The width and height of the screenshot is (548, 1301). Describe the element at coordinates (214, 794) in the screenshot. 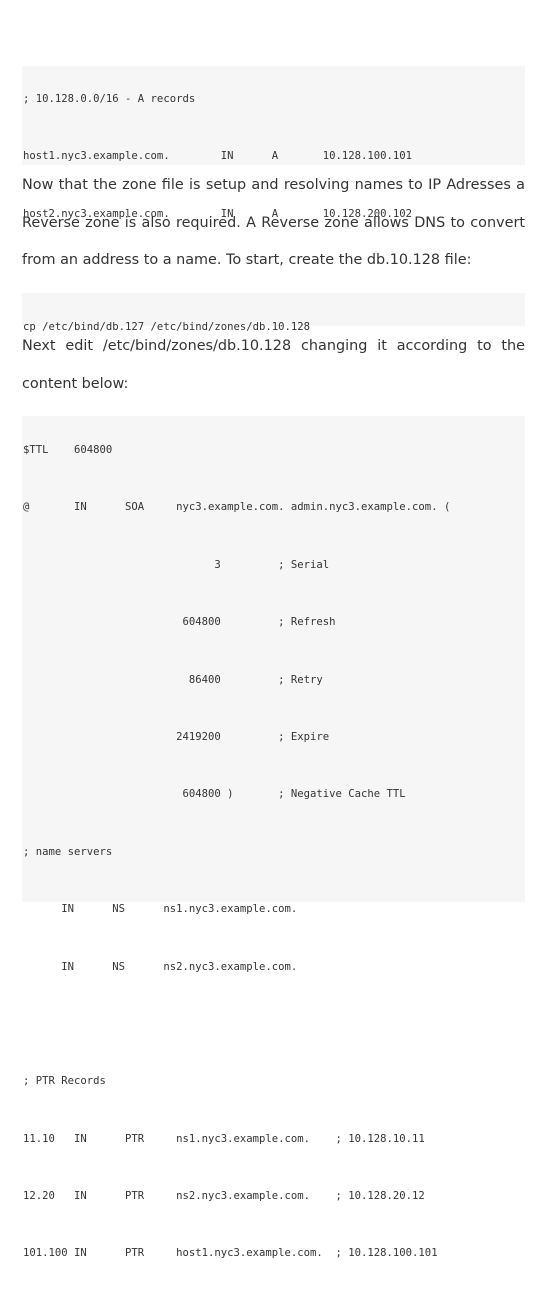

I see `code-line: 604800 ) ; Negative Cache TTL` at that location.